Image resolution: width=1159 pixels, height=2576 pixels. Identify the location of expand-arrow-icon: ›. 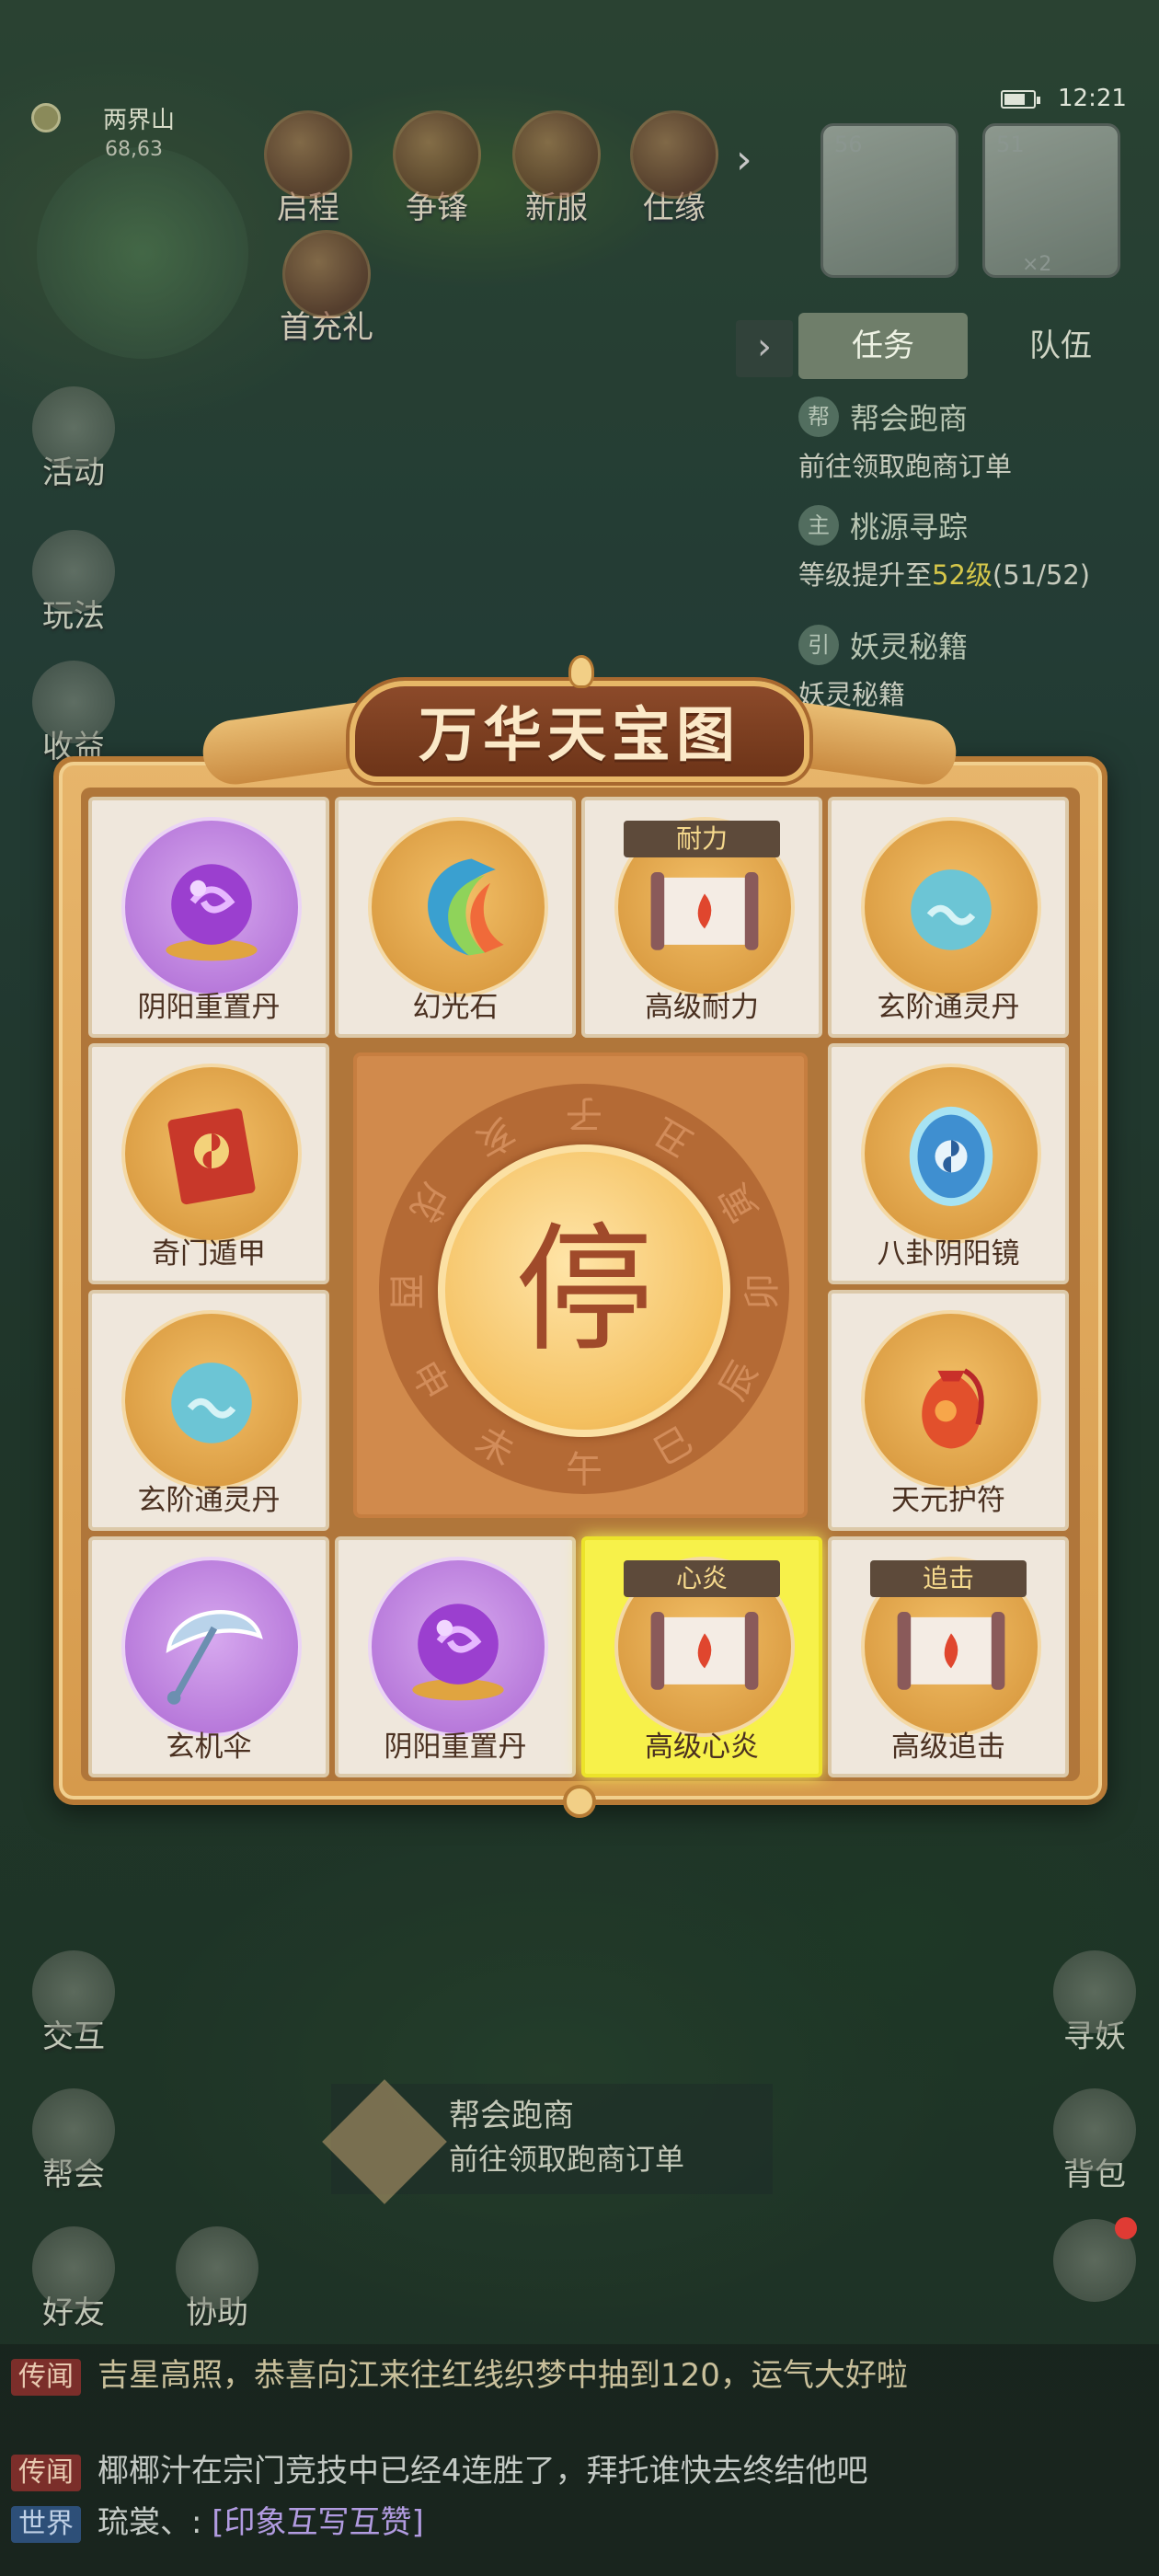
(744, 159).